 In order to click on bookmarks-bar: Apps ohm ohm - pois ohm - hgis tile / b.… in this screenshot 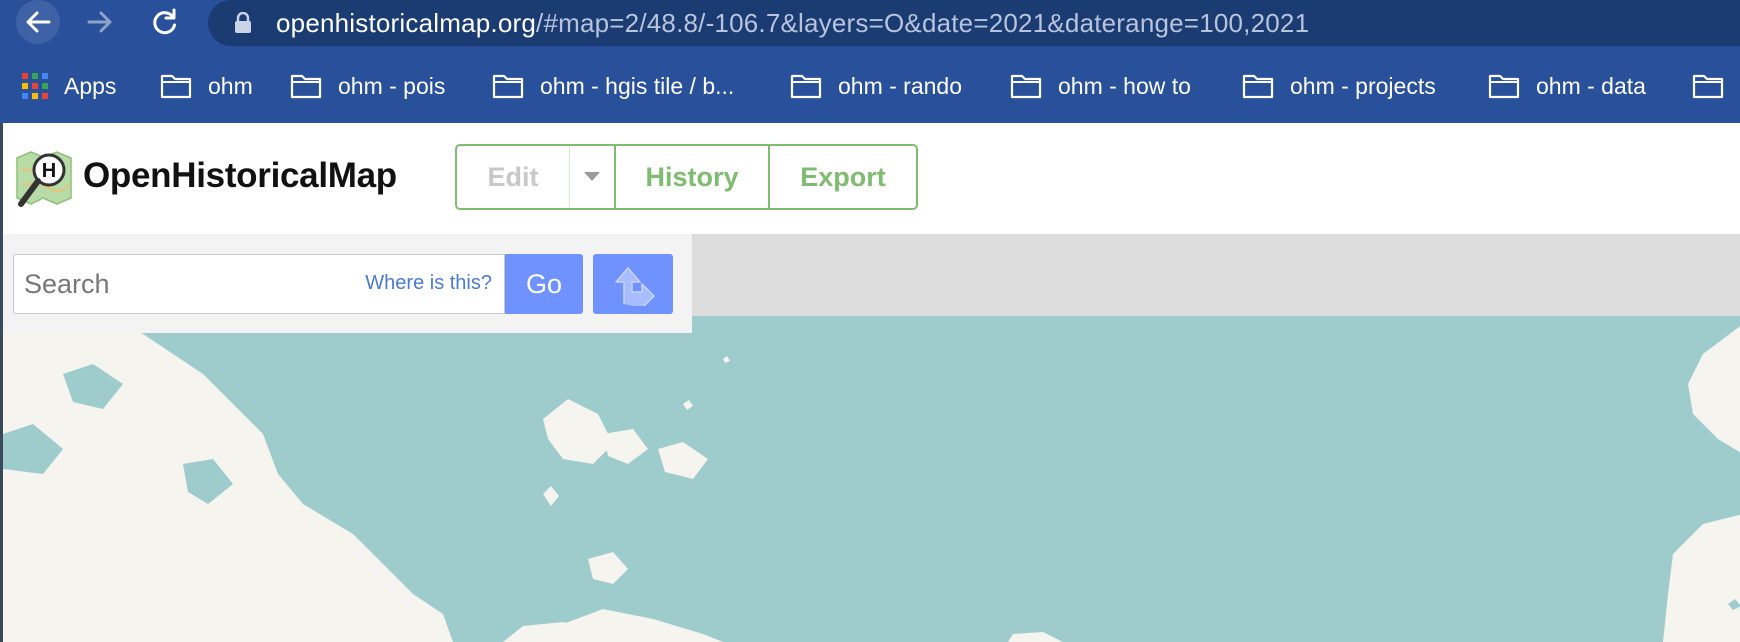, I will do `click(870, 86)`.